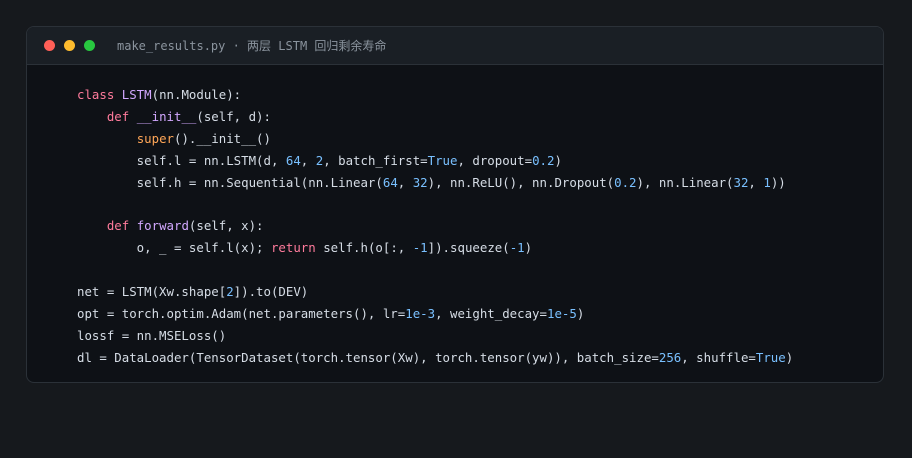 The width and height of the screenshot is (912, 458). What do you see at coordinates (252, 46) in the screenshot?
I see `window-title: make_results.py · 两层 LSTM 回归剩余寿命` at bounding box center [252, 46].